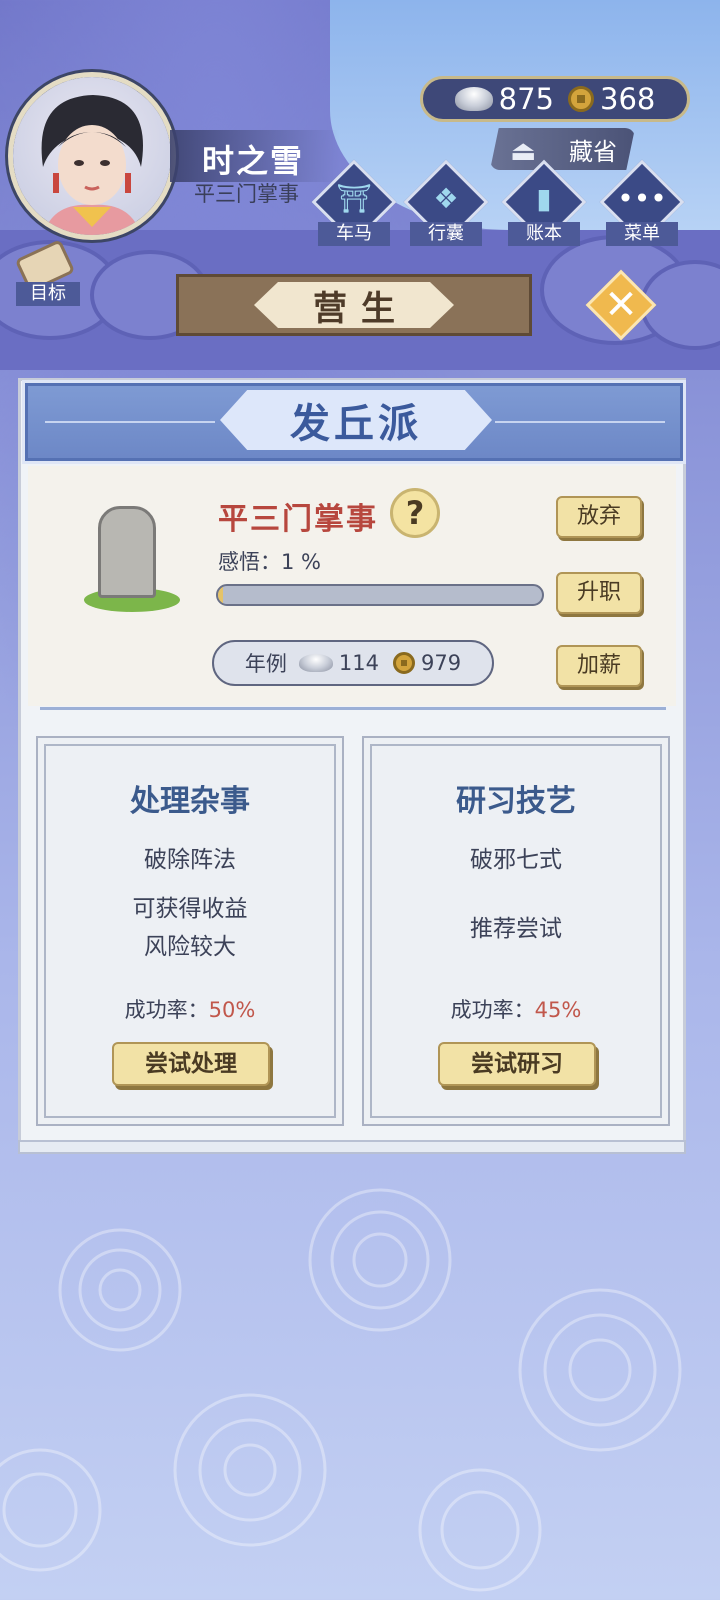  I want to click on try-handle-button: 尝试处理, so click(191, 1064).